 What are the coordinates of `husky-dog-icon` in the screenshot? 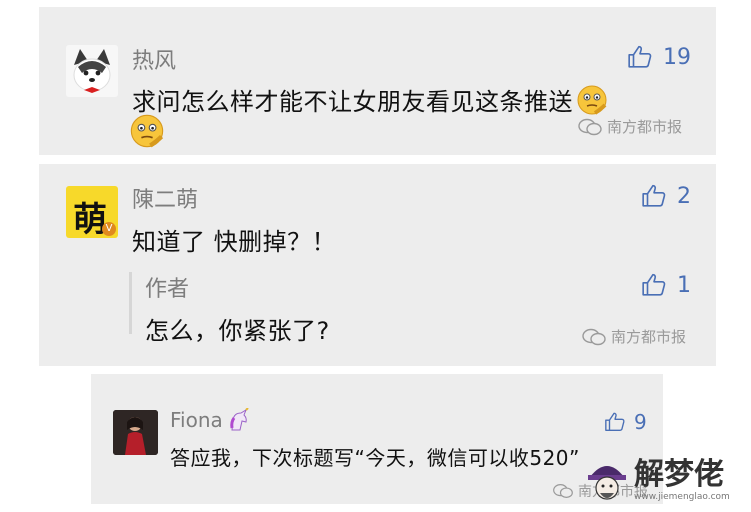 It's located at (92, 71).